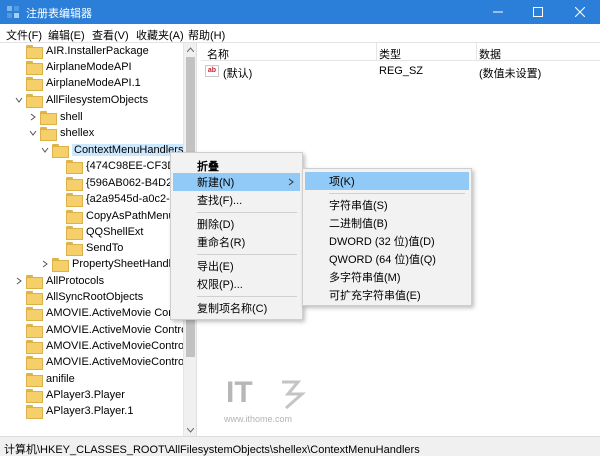 This screenshot has height=456, width=600. What do you see at coordinates (75, 395) in the screenshot?
I see `tree-item: APlayer3.Player` at bounding box center [75, 395].